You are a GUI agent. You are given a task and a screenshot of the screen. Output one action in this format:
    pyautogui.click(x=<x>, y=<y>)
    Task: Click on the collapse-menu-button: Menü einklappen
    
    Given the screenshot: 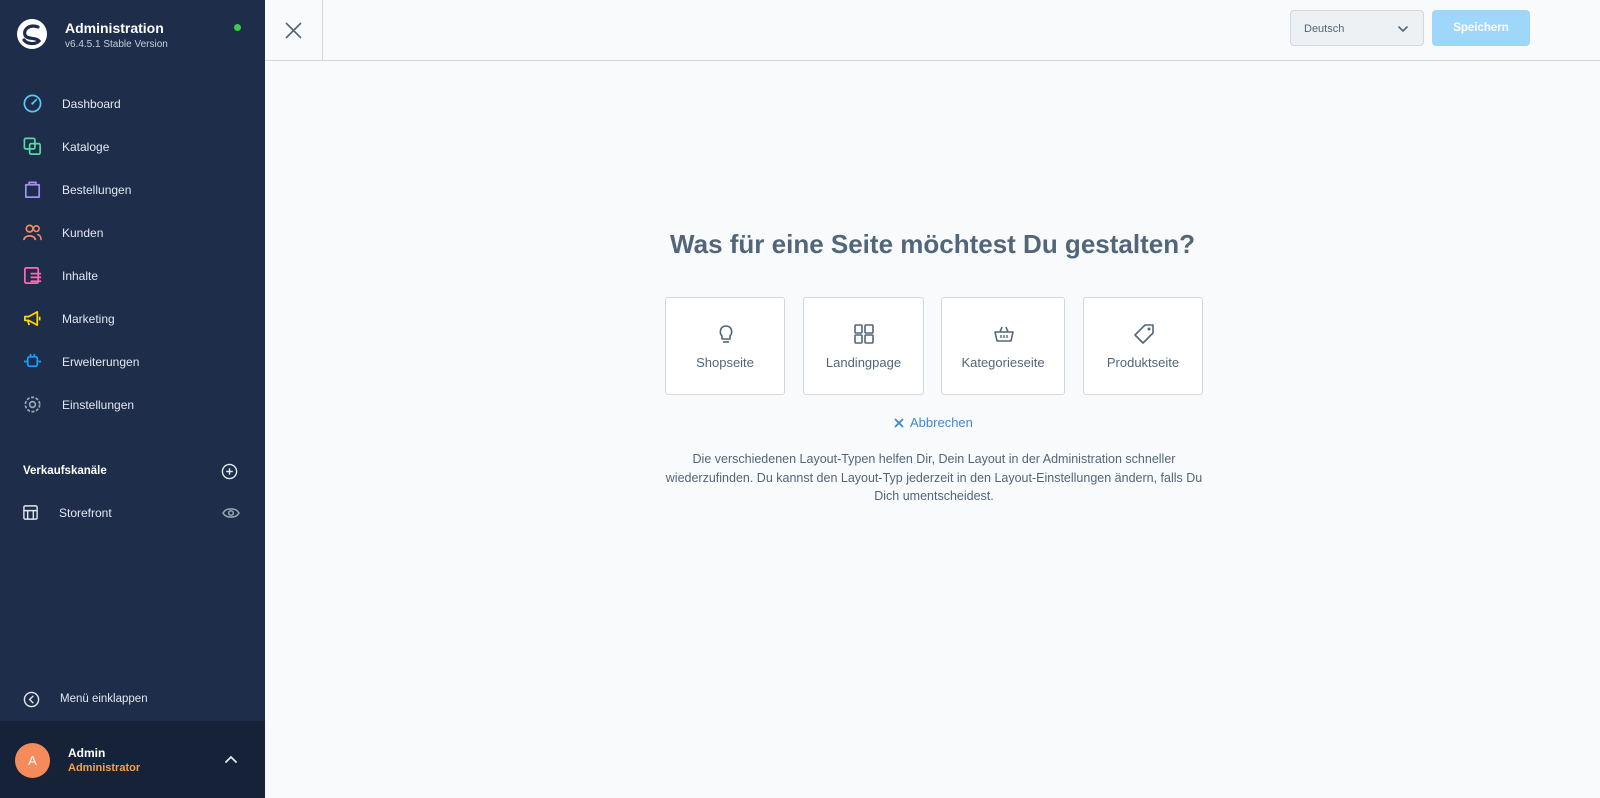 What is the action you would take?
    pyautogui.click(x=132, y=700)
    